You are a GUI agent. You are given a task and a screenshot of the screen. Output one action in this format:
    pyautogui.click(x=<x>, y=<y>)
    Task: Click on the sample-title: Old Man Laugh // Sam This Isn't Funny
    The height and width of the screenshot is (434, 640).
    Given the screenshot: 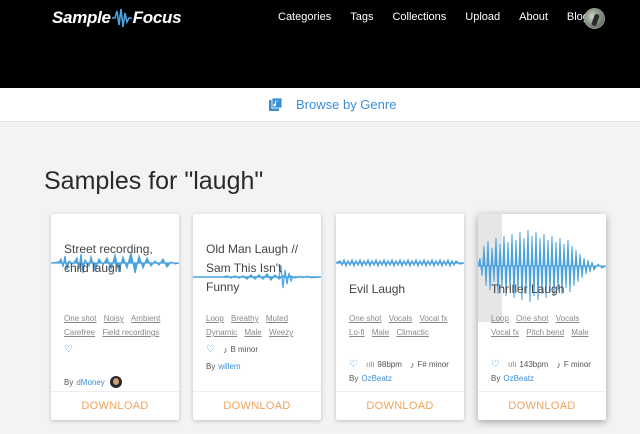 What is the action you would take?
    pyautogui.click(x=261, y=268)
    